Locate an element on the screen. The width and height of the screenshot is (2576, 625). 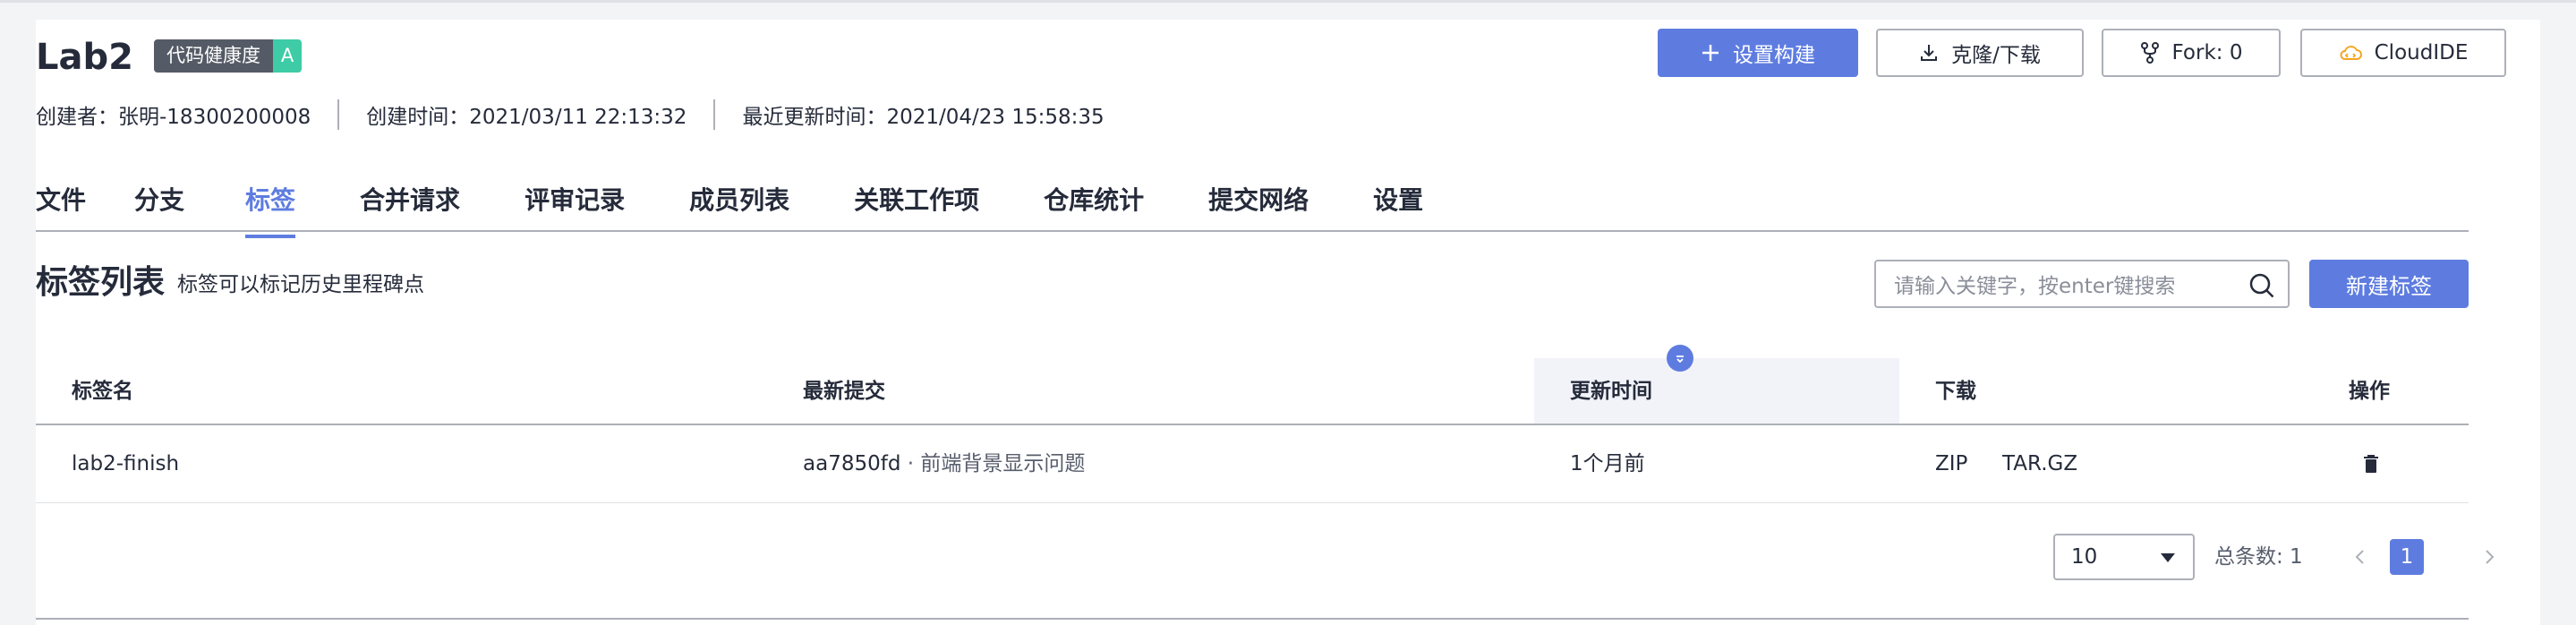
clone-download-button: 克隆/下载 is located at coordinates (1980, 53).